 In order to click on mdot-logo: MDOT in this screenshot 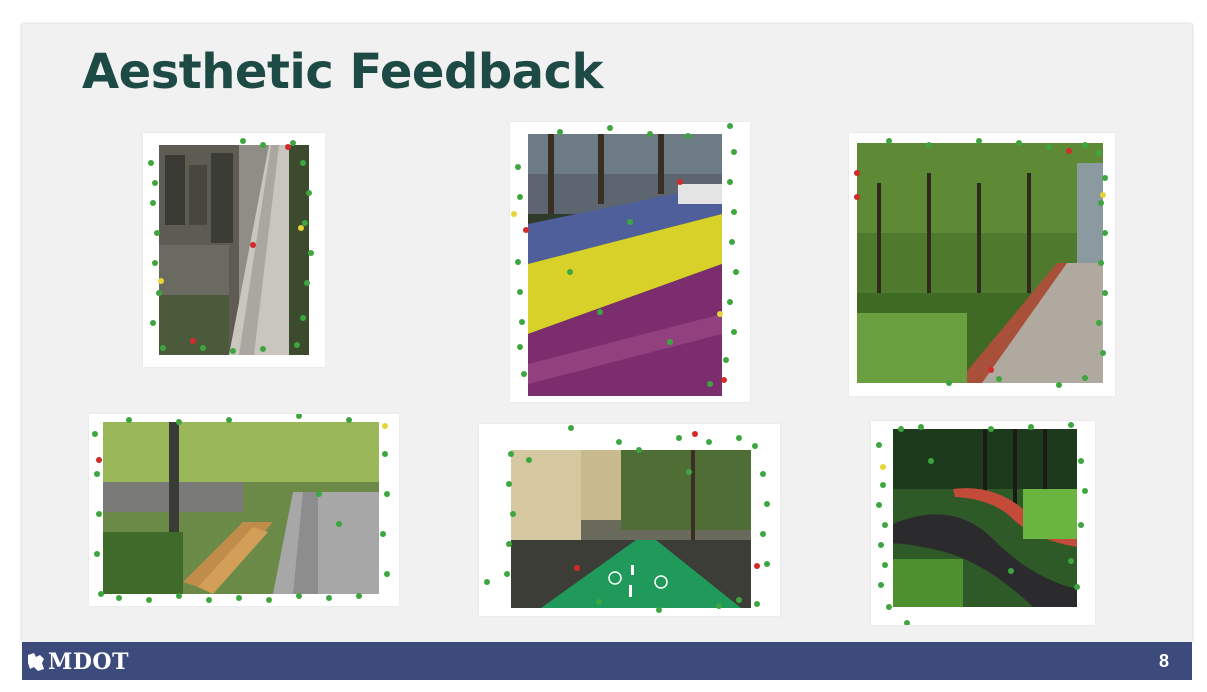, I will do `click(96, 662)`.